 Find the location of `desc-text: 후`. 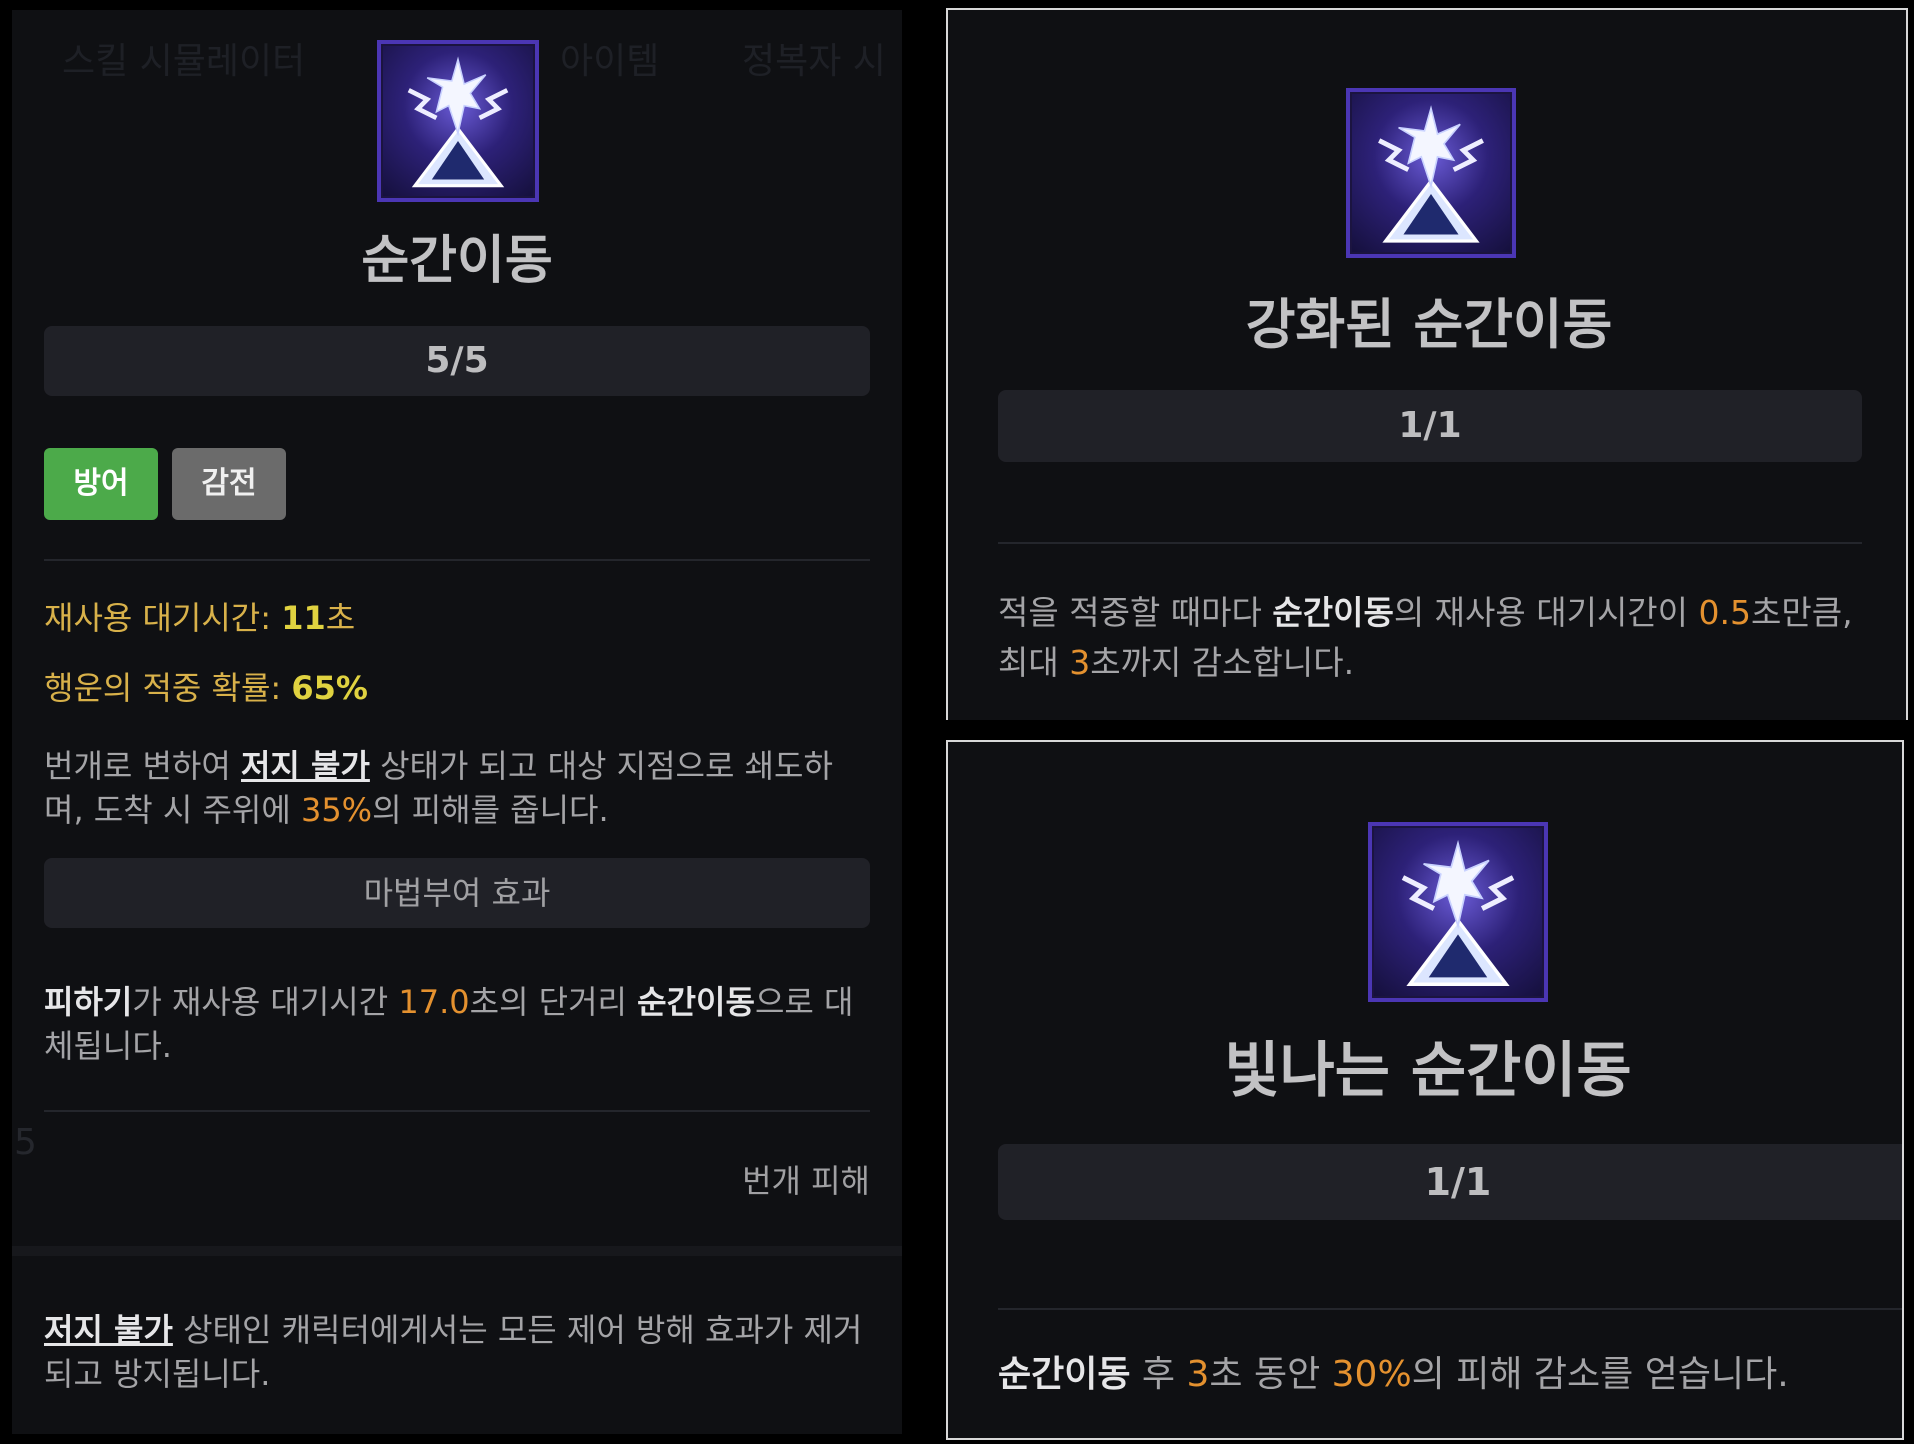

desc-text: 후 is located at coordinates (1158, 1374).